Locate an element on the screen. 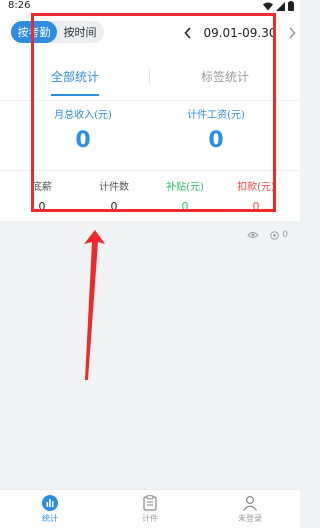 The width and height of the screenshot is (320, 528). by-attendance-button: 按考勤 is located at coordinates (34, 32).